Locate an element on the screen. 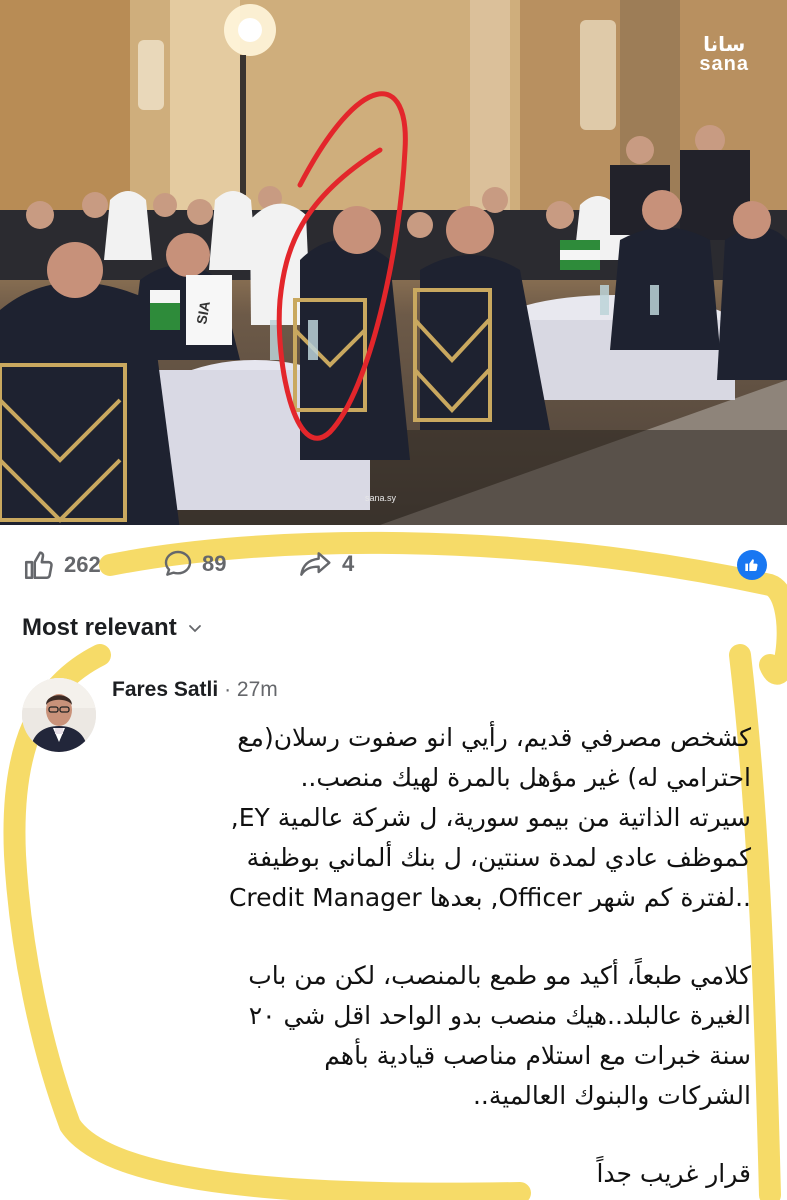  sort-label: Most relevant is located at coordinates (99, 627).